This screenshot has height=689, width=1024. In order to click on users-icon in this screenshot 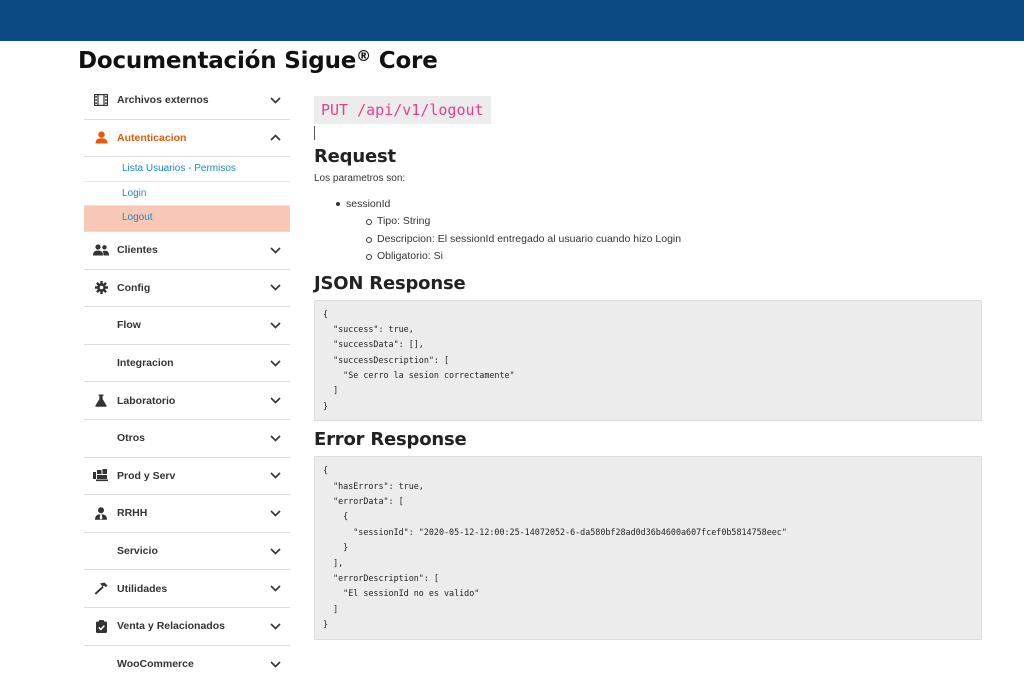, I will do `click(101, 250)`.